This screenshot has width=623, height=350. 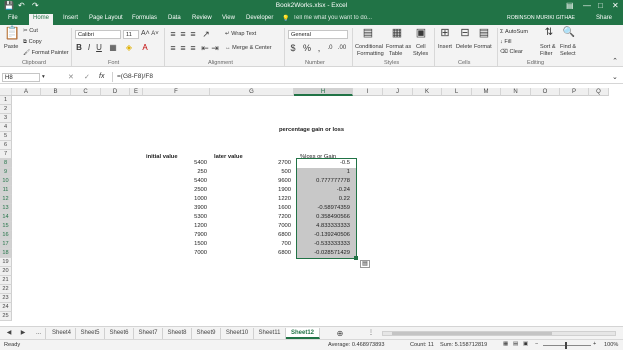 I want to click on find-select-icon: 🔍, so click(x=569, y=33).